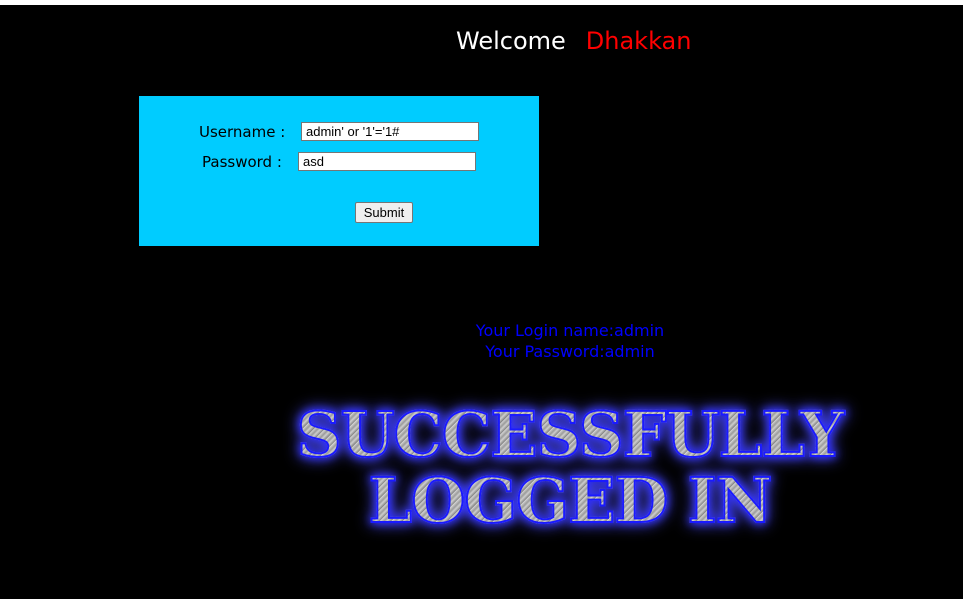  What do you see at coordinates (387, 161) in the screenshot?
I see `password-input` at bounding box center [387, 161].